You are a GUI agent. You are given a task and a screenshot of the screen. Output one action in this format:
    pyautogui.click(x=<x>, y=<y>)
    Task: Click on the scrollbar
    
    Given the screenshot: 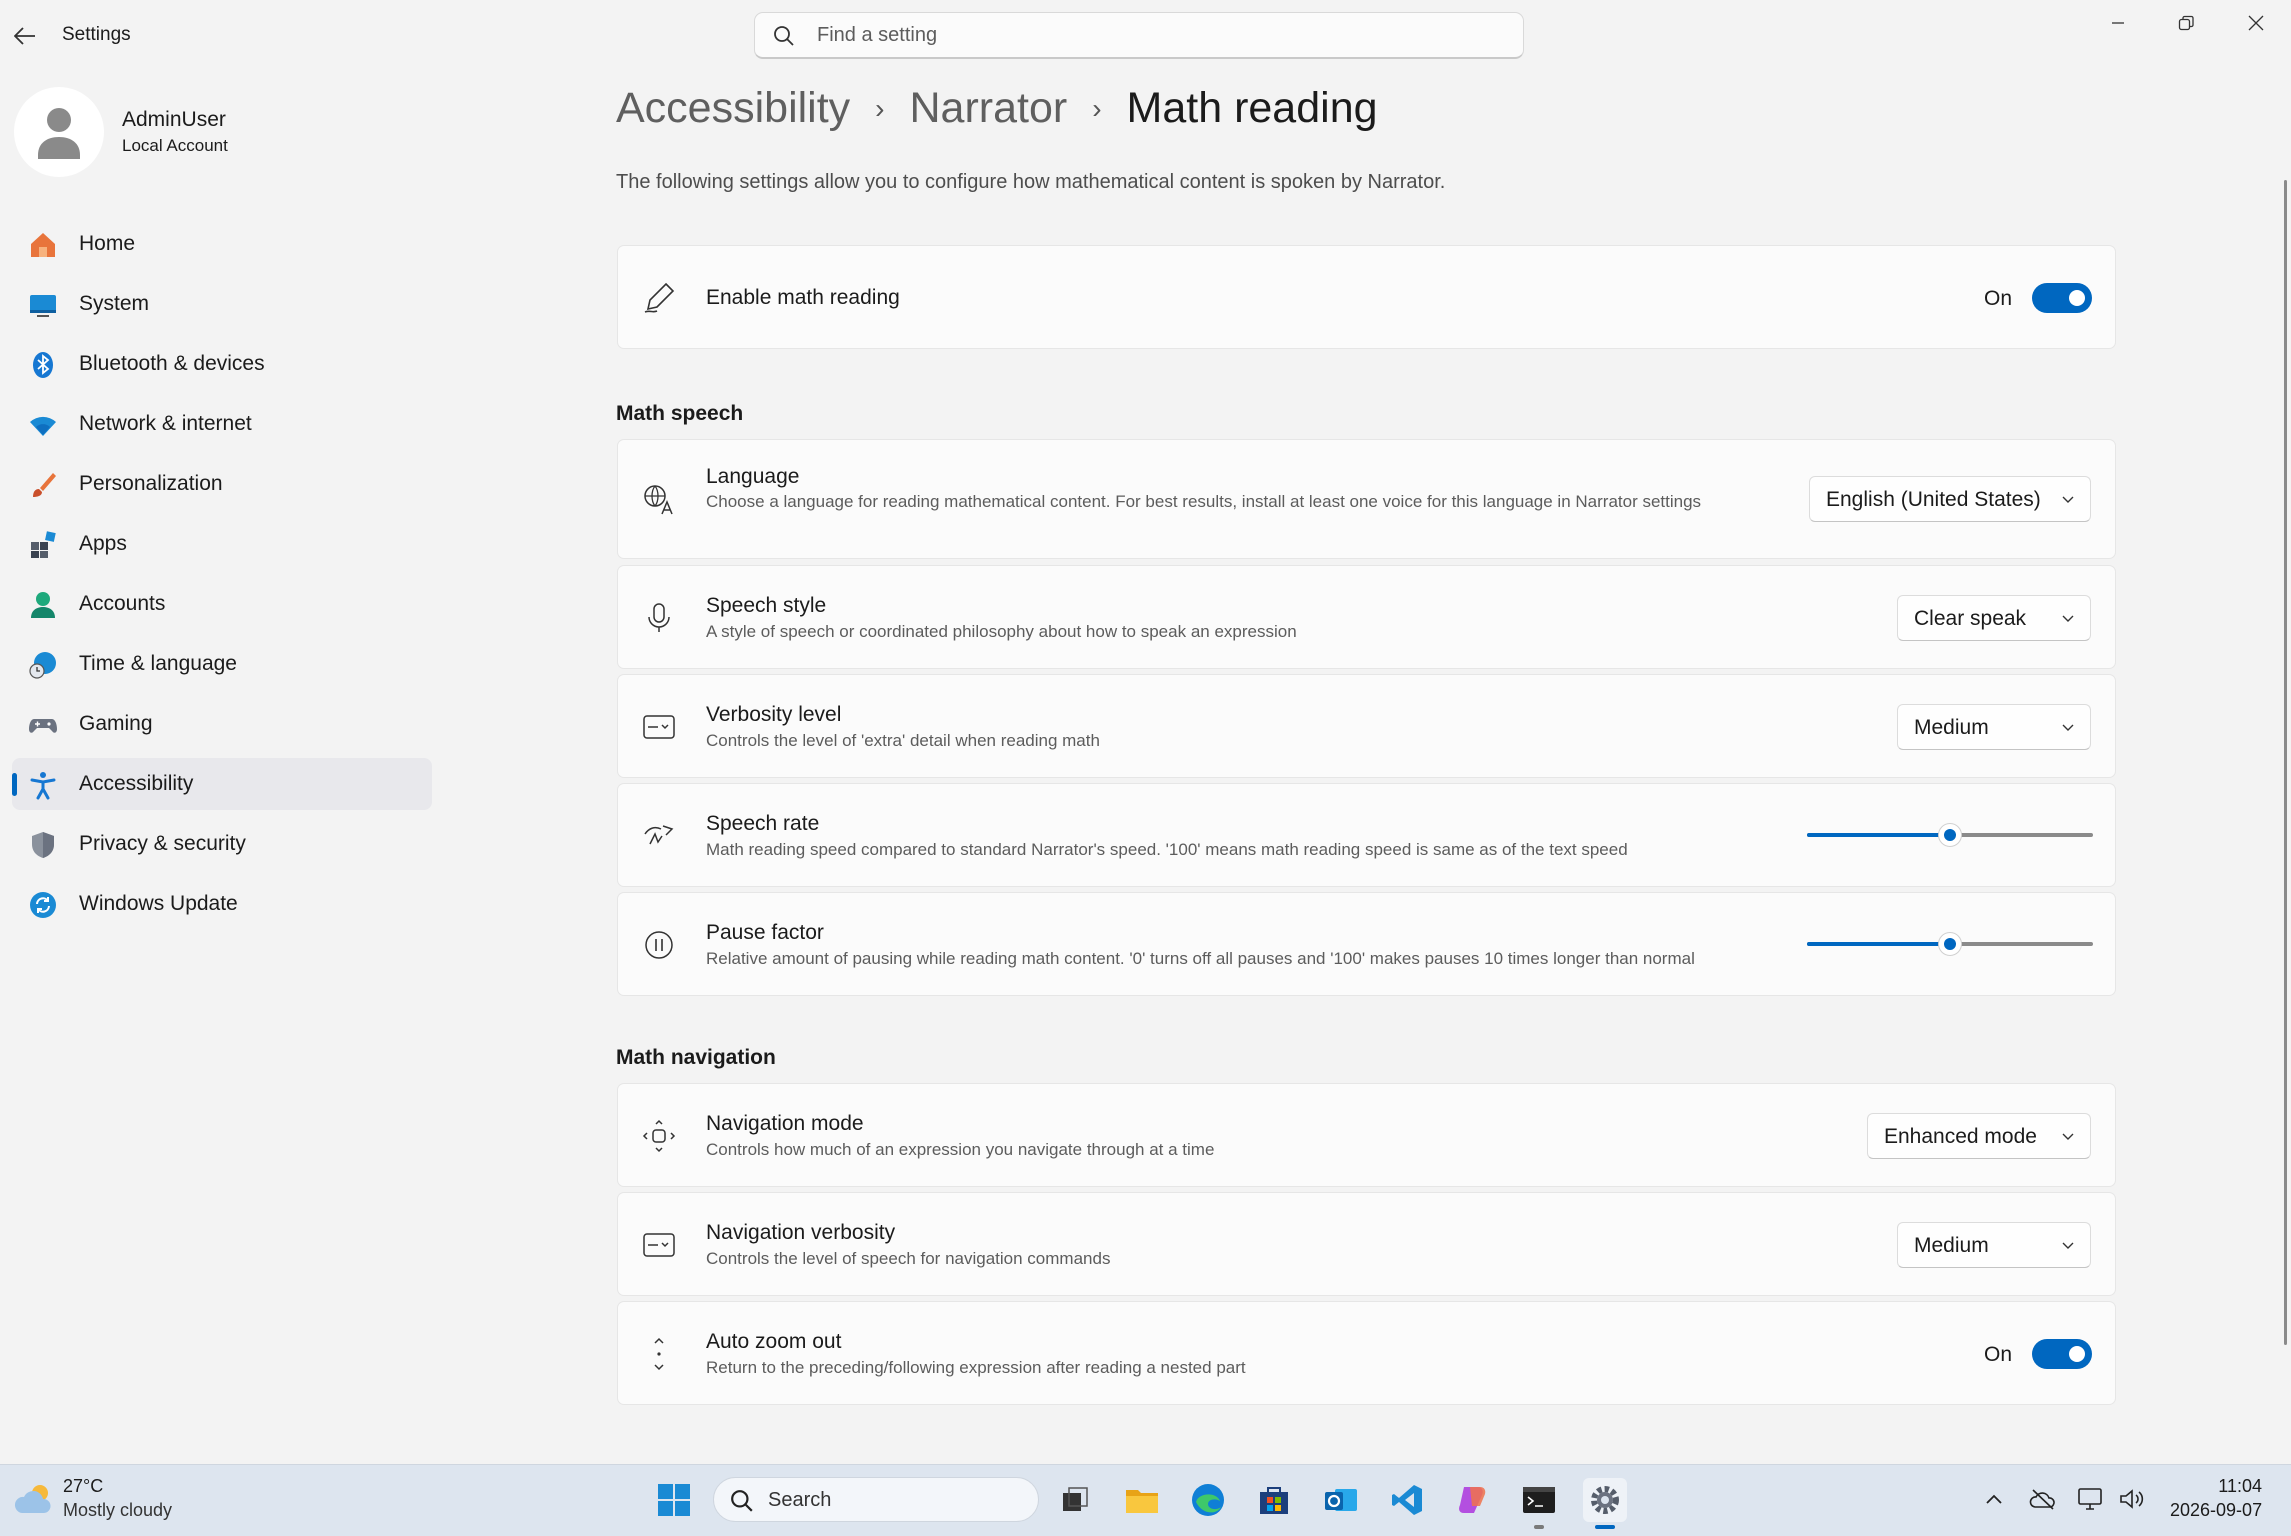 What is the action you would take?
    pyautogui.click(x=2285, y=762)
    